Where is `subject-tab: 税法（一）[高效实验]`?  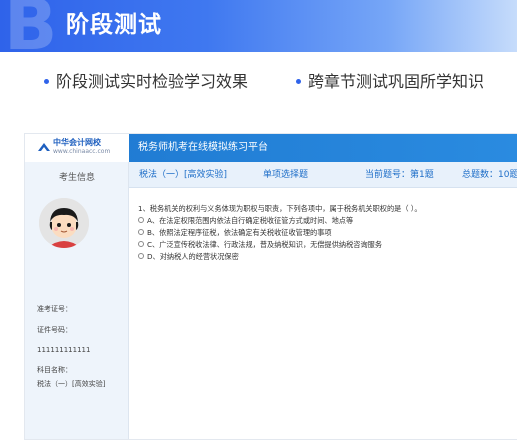 subject-tab: 税法（一）[高效实验] is located at coordinates (183, 175).